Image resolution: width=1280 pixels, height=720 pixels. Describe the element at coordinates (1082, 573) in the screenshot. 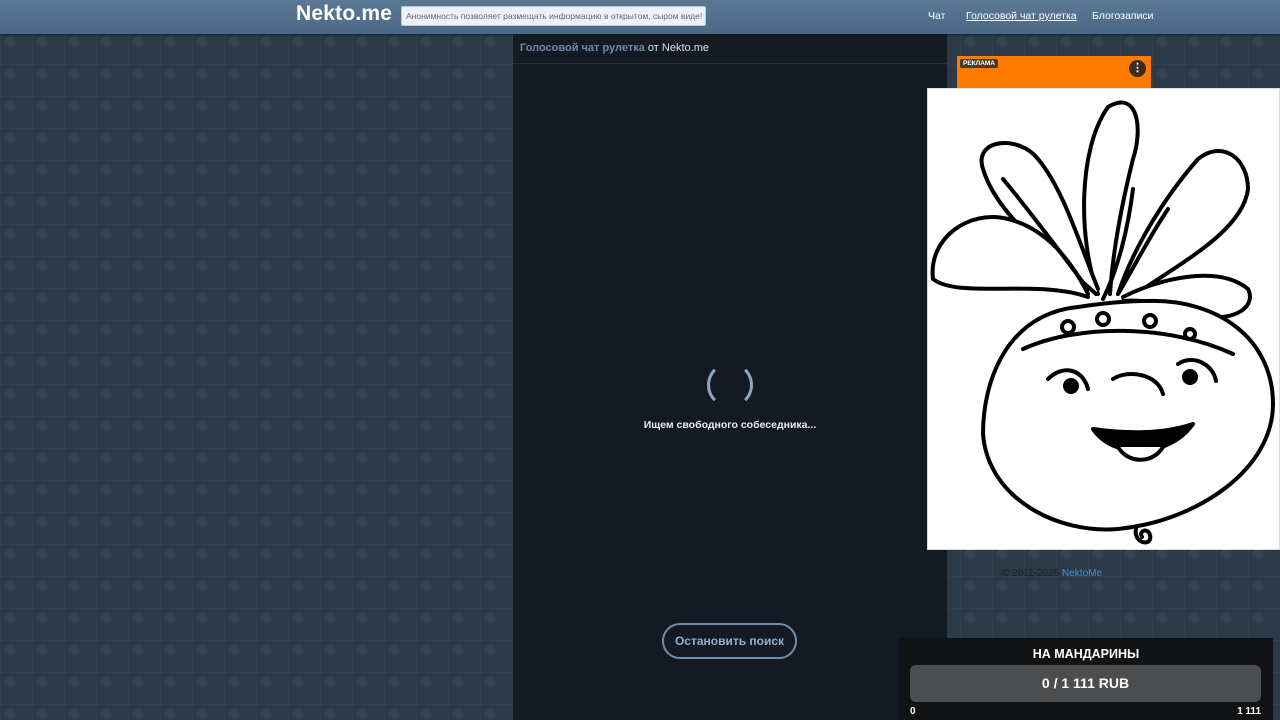

I see `nektome-link: NektoMe` at that location.